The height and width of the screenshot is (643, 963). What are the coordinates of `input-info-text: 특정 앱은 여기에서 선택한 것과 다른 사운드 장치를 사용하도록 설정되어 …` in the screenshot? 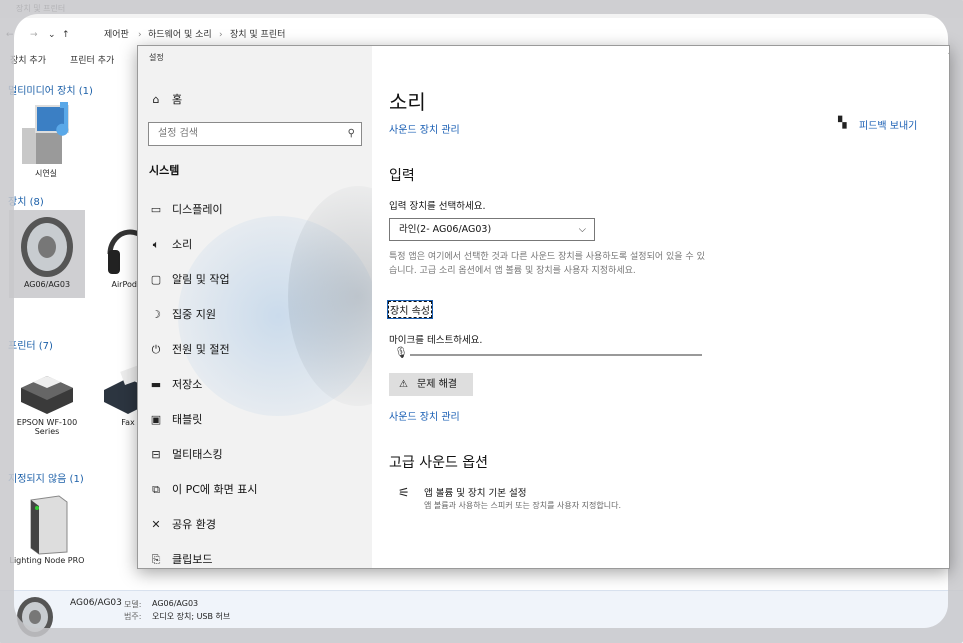 It's located at (547, 264).